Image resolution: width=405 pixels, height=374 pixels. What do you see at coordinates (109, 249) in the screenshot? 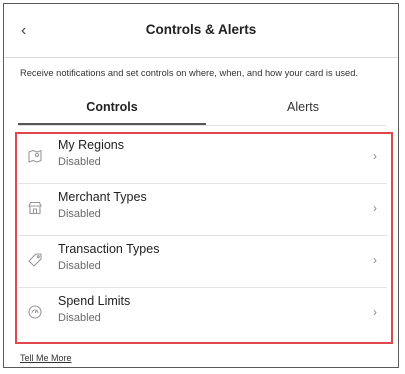
I see `control-title: Transaction Types` at bounding box center [109, 249].